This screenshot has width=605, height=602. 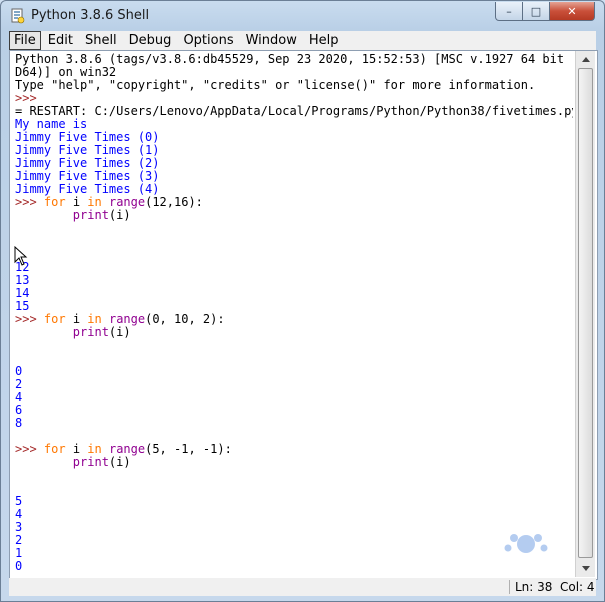 I want to click on minimize-icon: –, so click(x=509, y=11).